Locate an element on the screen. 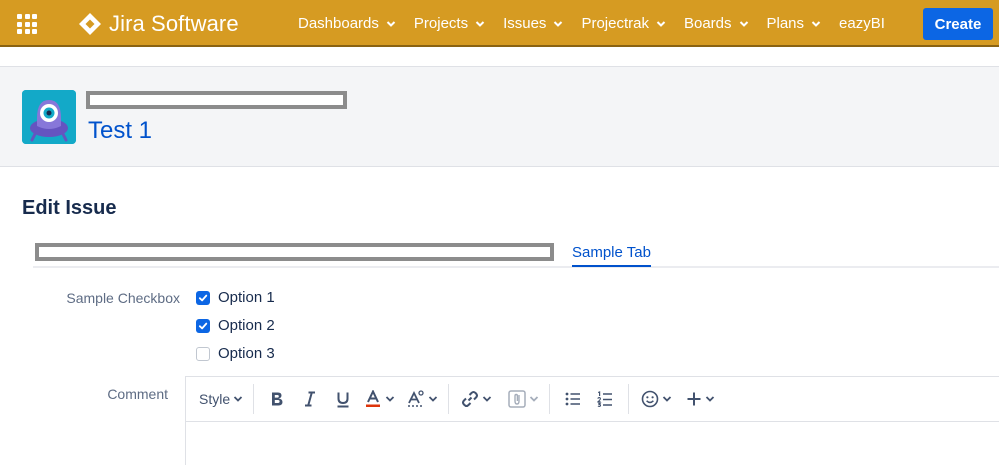  app-switcher-icon is located at coordinates (27, 24).